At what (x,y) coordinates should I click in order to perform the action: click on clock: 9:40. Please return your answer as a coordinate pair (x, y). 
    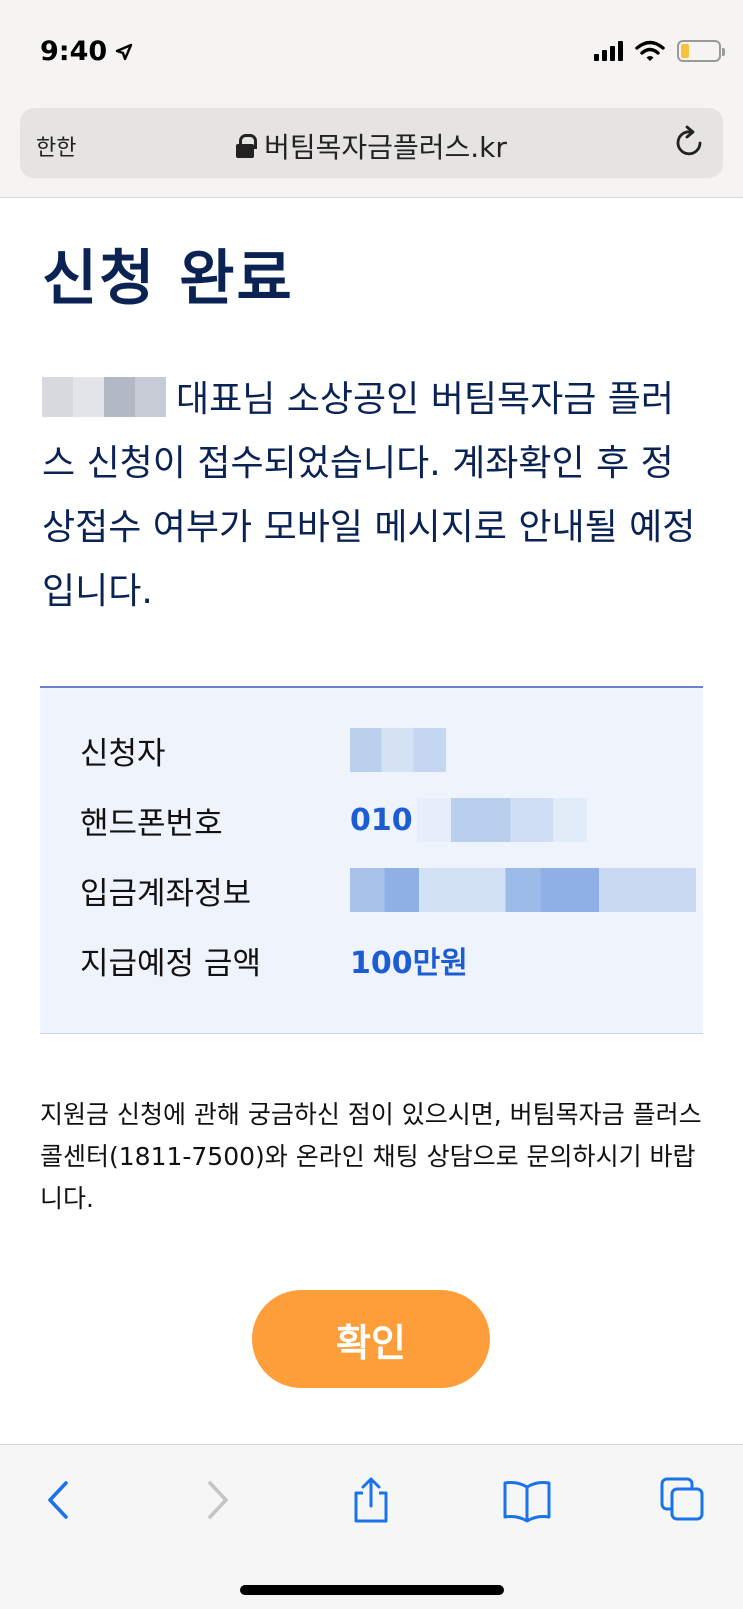
    Looking at the image, I should click on (74, 51).